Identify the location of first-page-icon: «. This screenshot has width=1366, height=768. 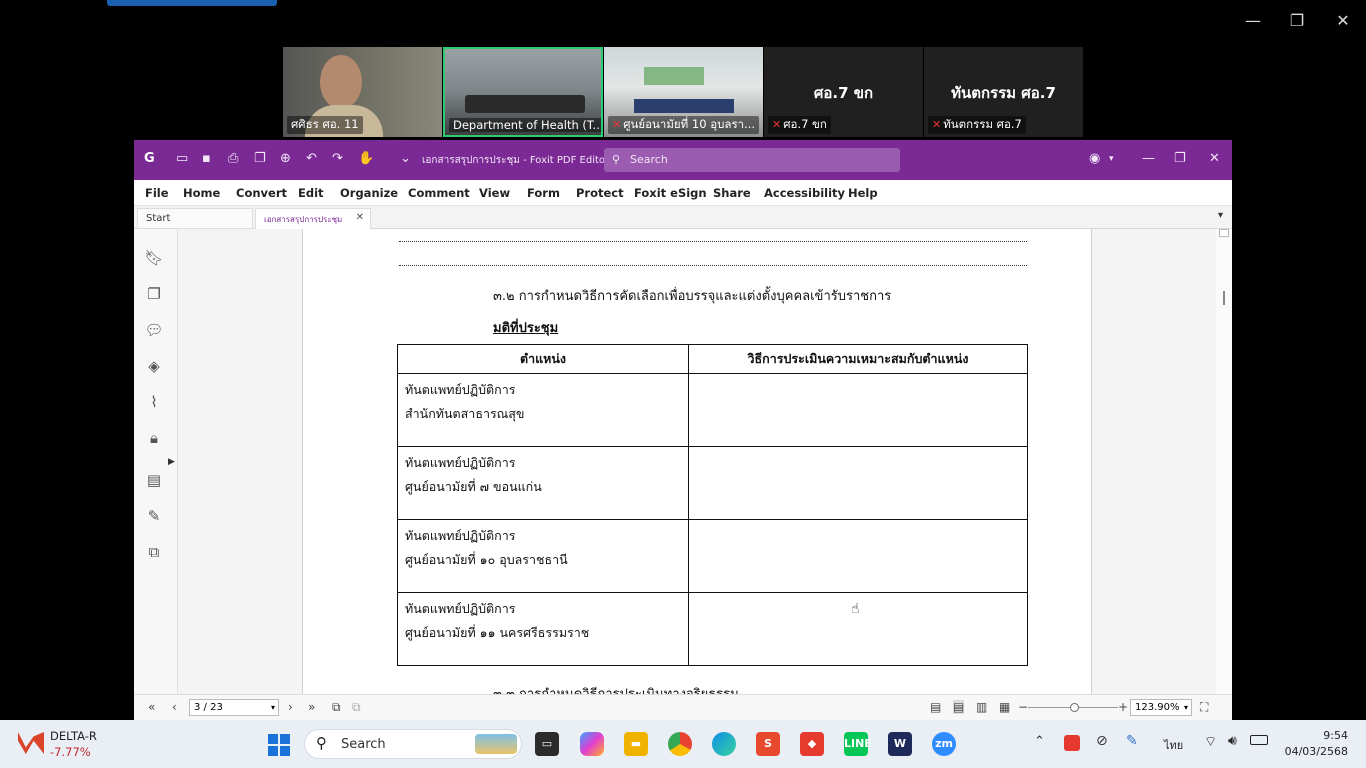
(151, 707).